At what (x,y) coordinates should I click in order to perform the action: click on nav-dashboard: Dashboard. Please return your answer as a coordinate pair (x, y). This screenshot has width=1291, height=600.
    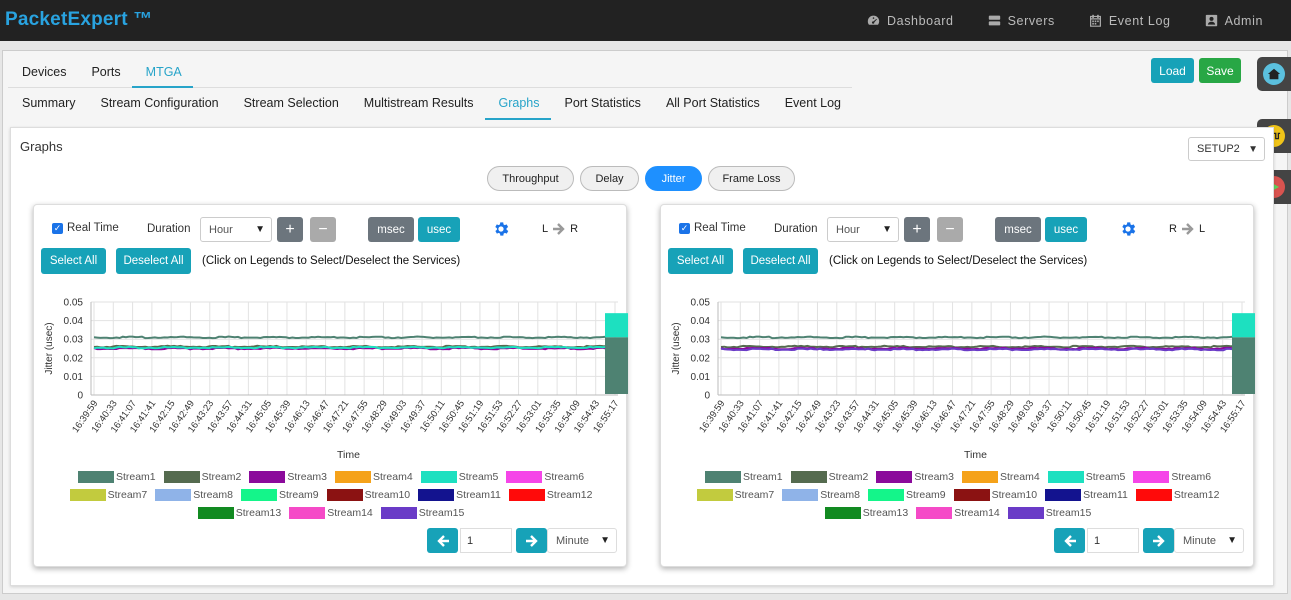
    Looking at the image, I should click on (910, 21).